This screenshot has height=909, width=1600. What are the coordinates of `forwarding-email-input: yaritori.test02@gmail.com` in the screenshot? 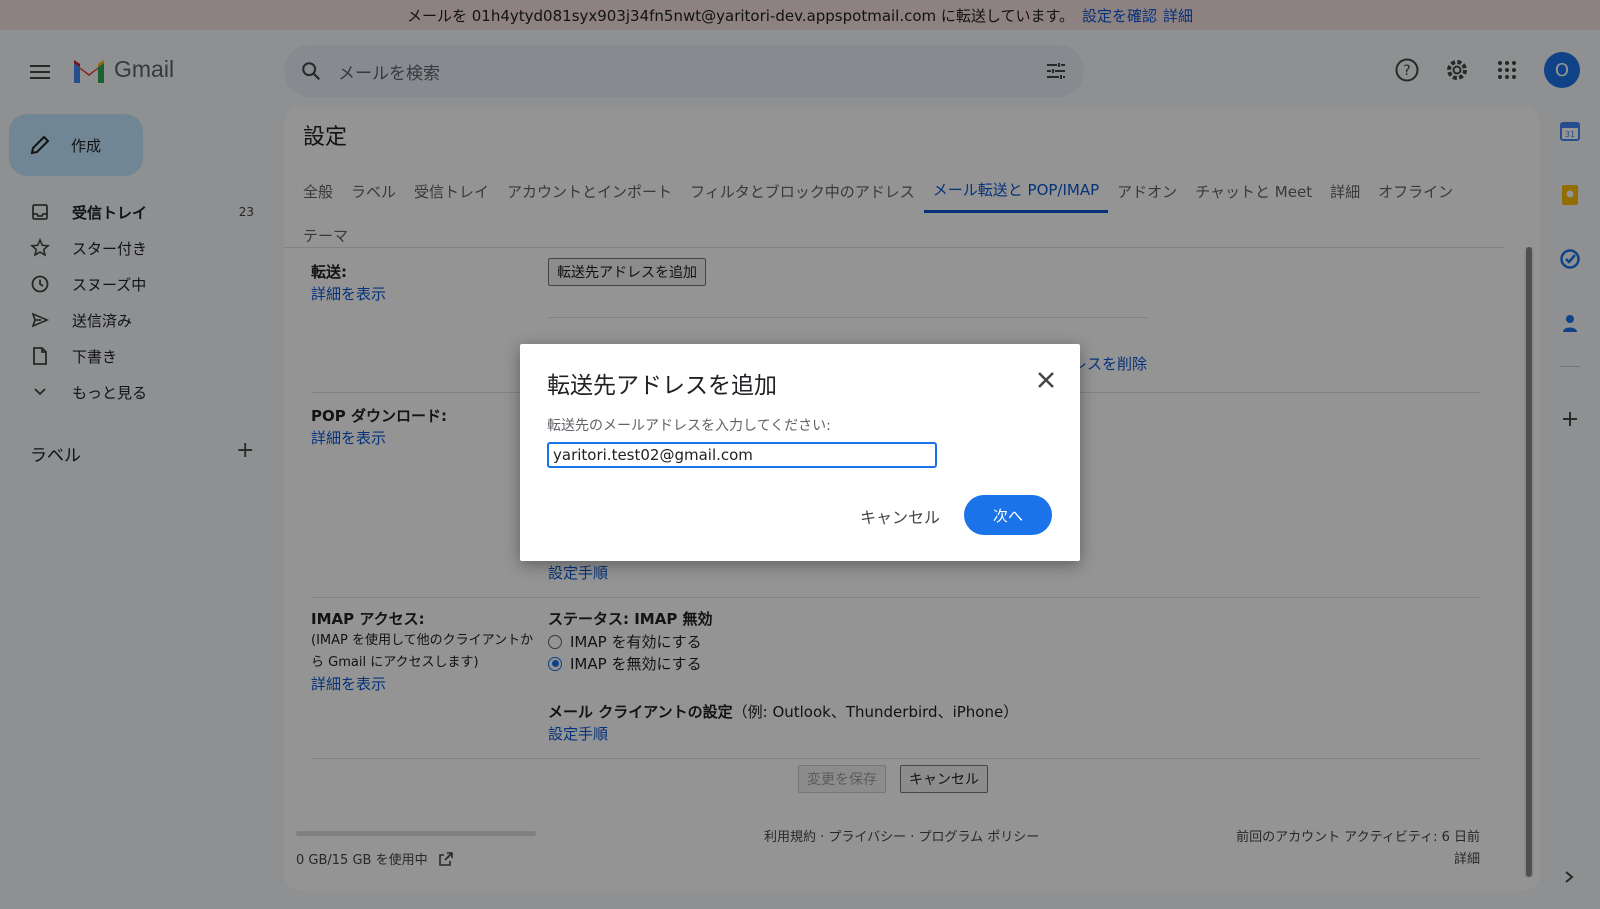 It's located at (742, 455).